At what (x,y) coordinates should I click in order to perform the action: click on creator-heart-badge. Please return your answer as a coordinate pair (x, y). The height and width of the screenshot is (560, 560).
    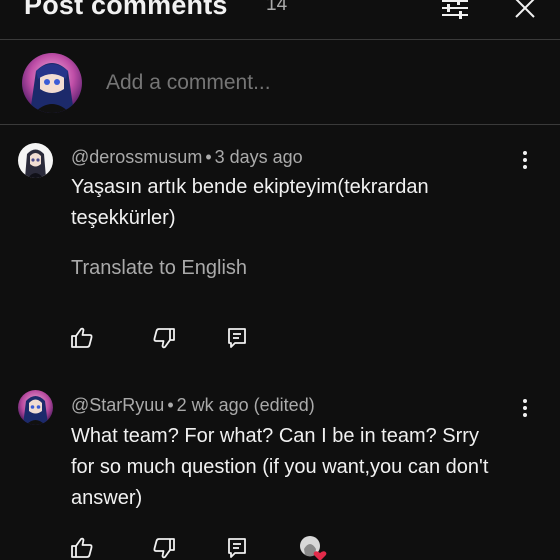
    Looking at the image, I should click on (313, 547).